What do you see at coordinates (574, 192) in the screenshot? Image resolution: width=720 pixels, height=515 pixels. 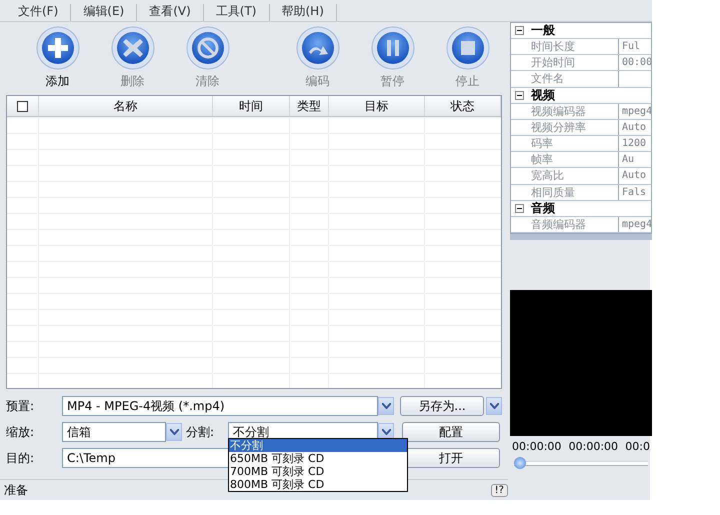 I see `property-name: 相同质量` at bounding box center [574, 192].